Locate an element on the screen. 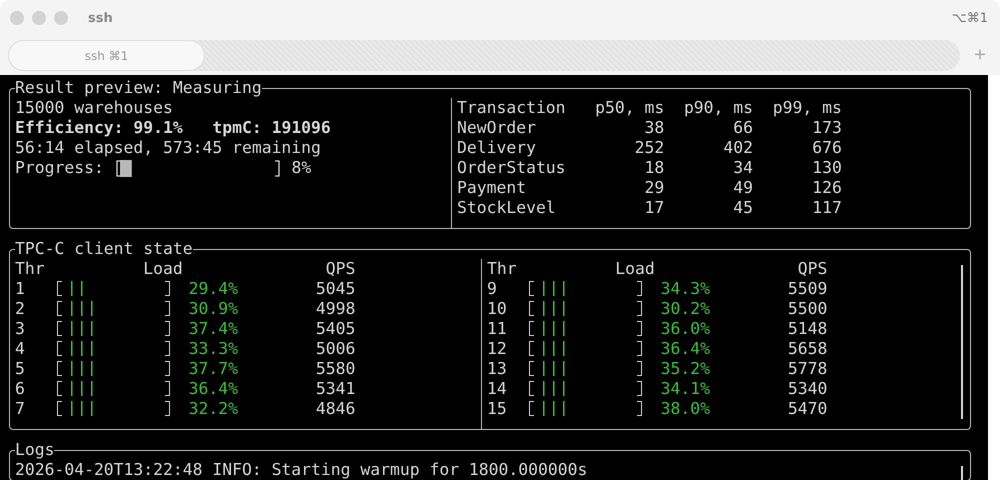  load-percent: 36.0% is located at coordinates (685, 329).